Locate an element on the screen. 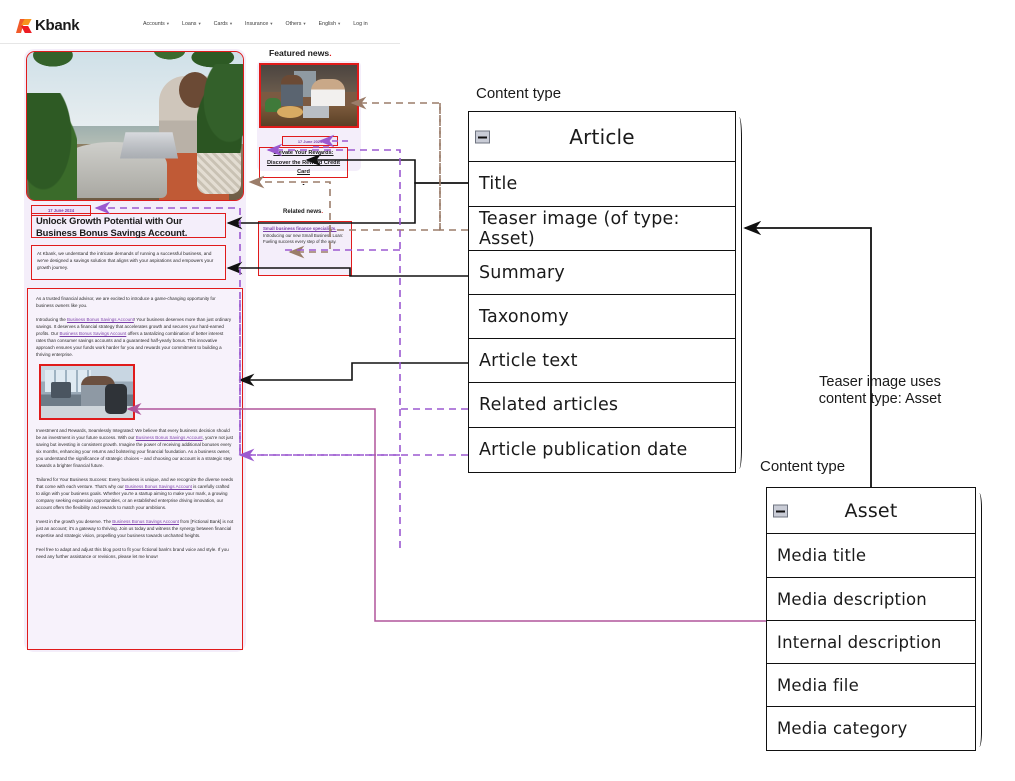 Image resolution: width=1015 pixels, height=781 pixels. featured-news-date: 17 June 2024 is located at coordinates (310, 141).